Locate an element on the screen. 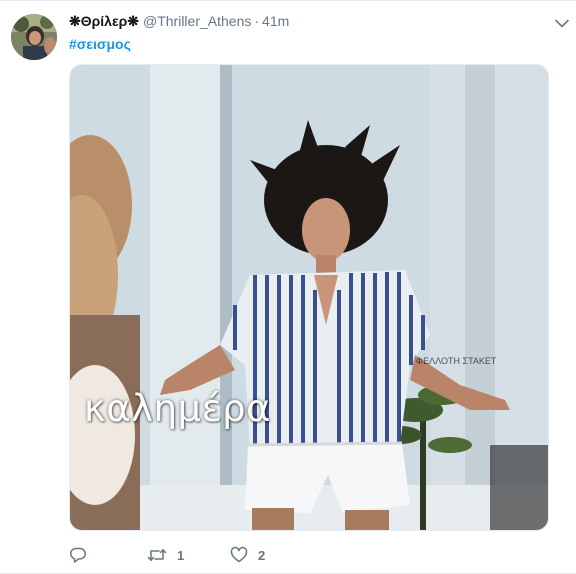  reply-icon is located at coordinates (78, 555).